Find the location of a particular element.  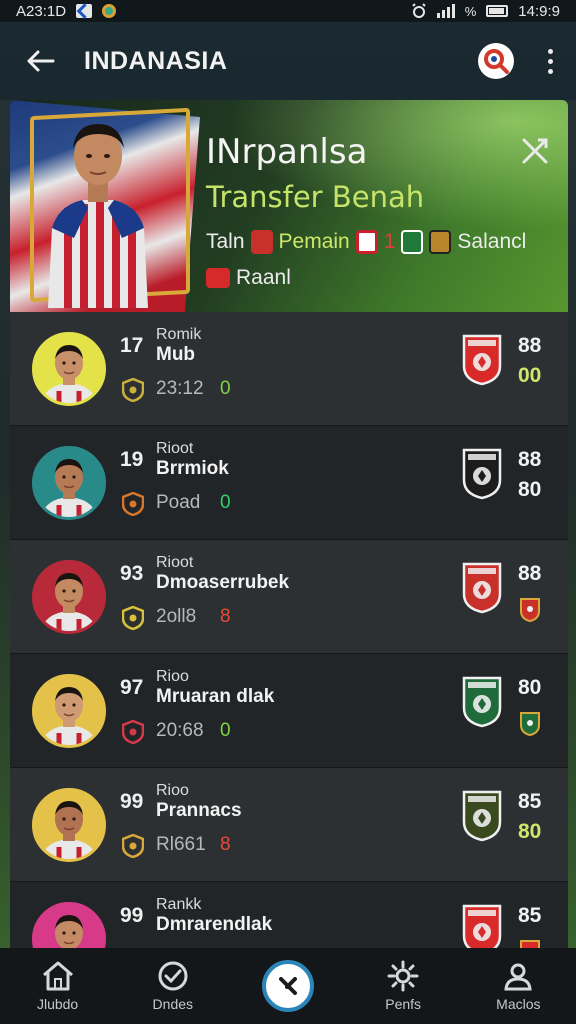

nav-center-action is located at coordinates (288, 986).